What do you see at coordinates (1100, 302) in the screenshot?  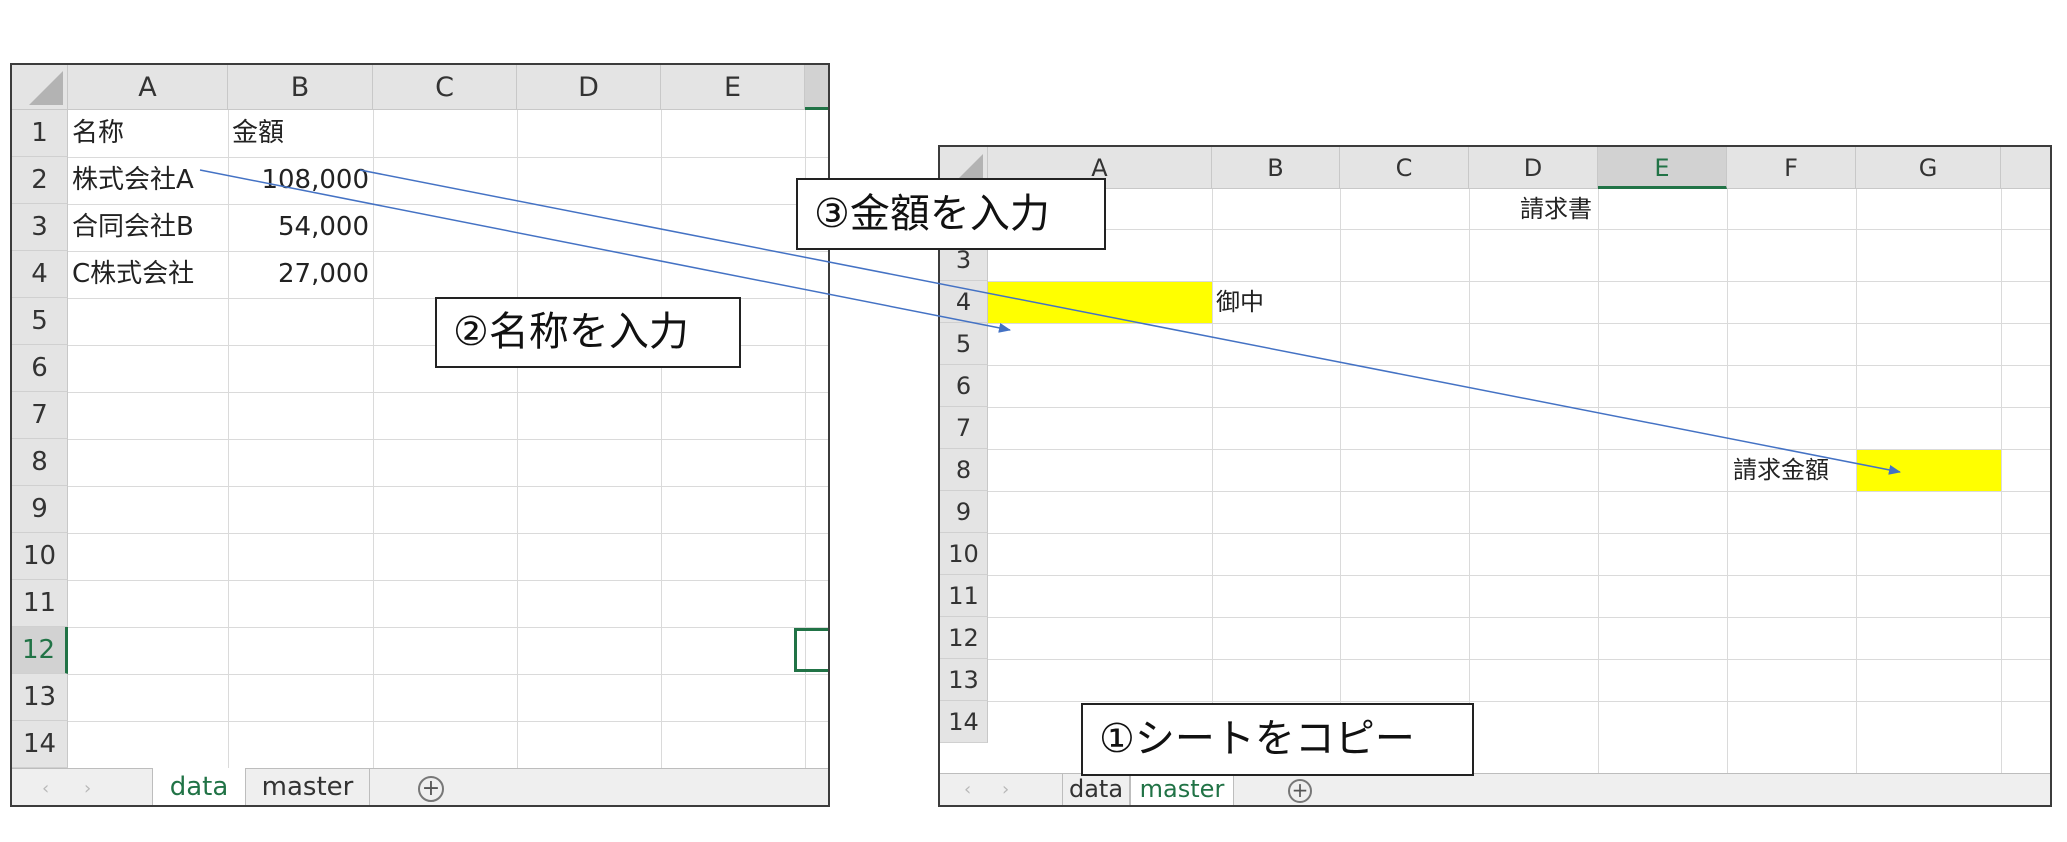 I see `recipient-name-cell` at bounding box center [1100, 302].